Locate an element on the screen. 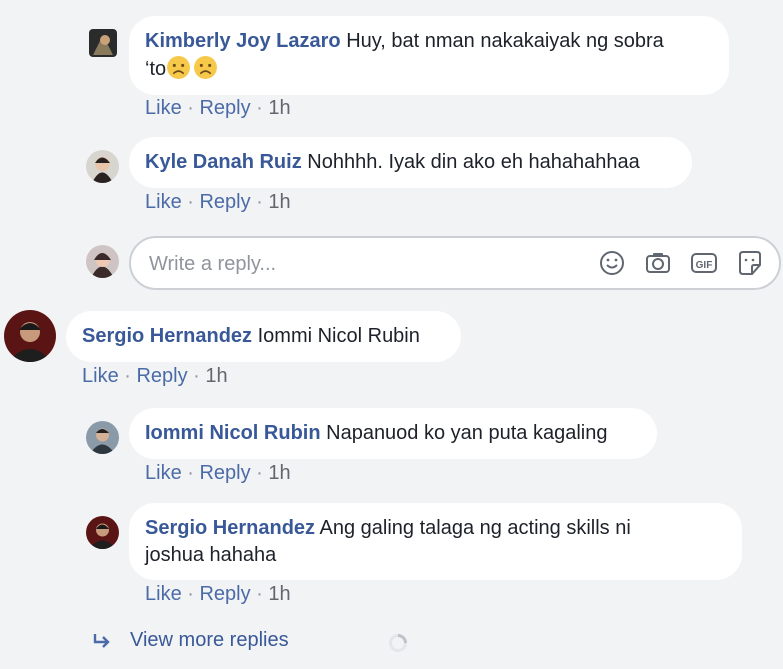 The height and width of the screenshot is (669, 783). reply-input is located at coordinates (359, 264).